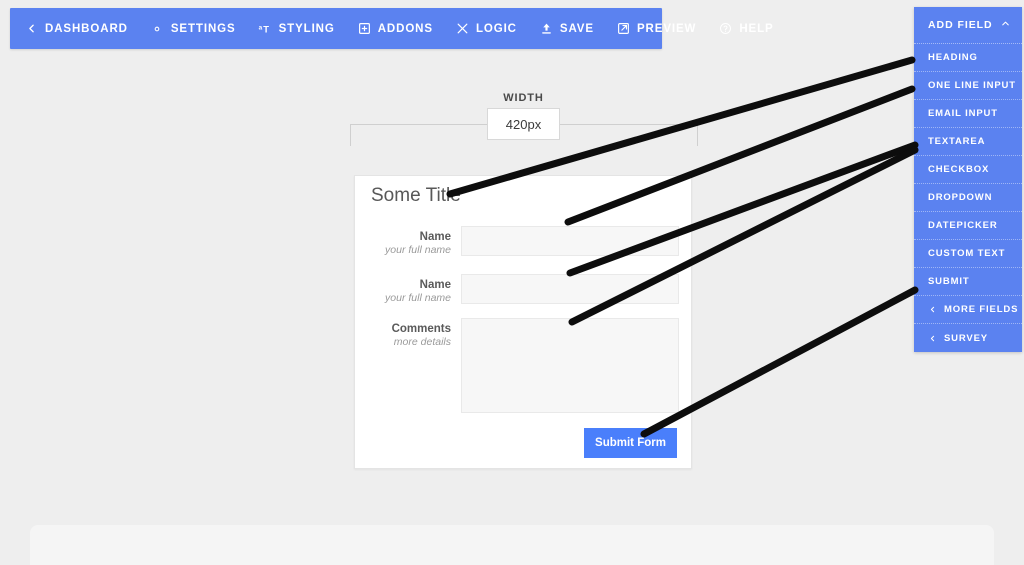 This screenshot has width=1024, height=565. I want to click on toolbar-item-settings: SETTINGS, so click(193, 28).